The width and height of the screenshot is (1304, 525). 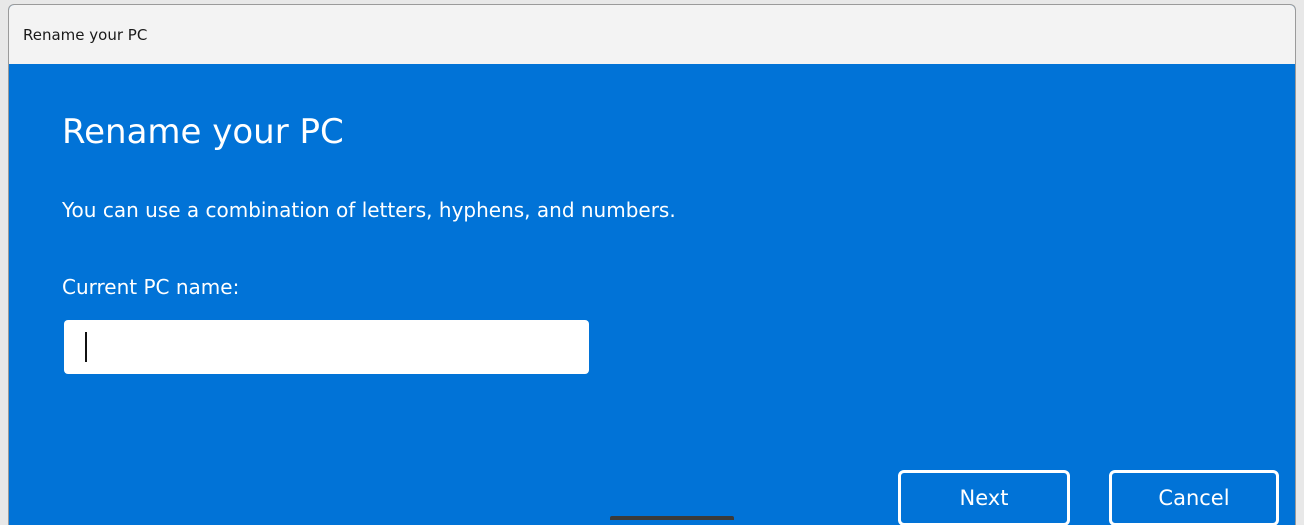 What do you see at coordinates (672, 518) in the screenshot?
I see `taskbar-edge` at bounding box center [672, 518].